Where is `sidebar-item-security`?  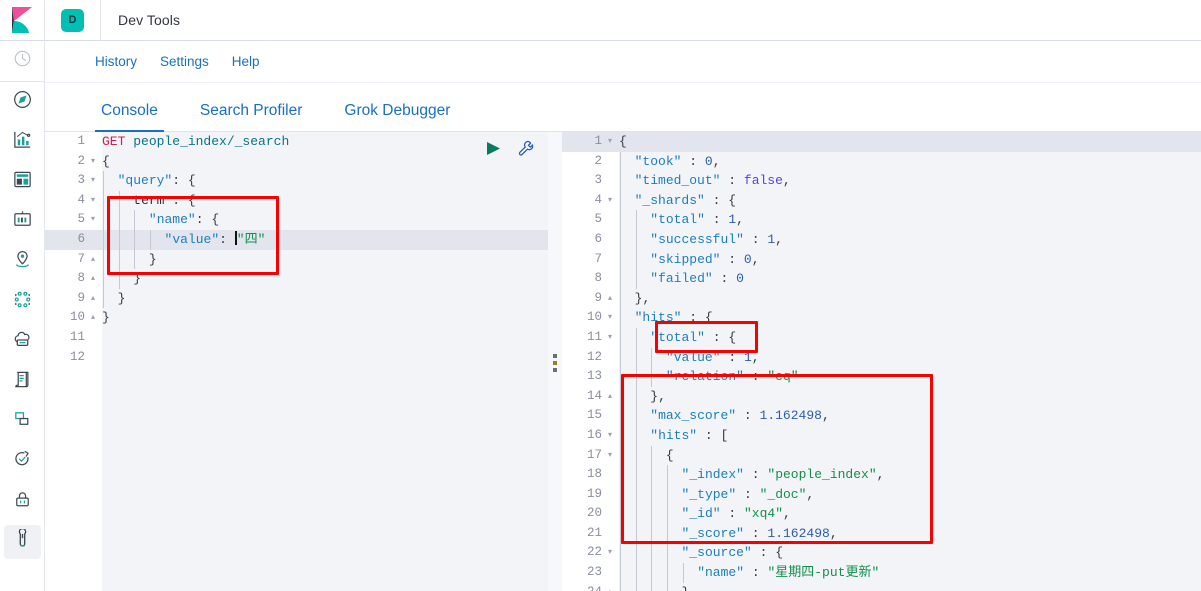
sidebar-item-security is located at coordinates (22, 502).